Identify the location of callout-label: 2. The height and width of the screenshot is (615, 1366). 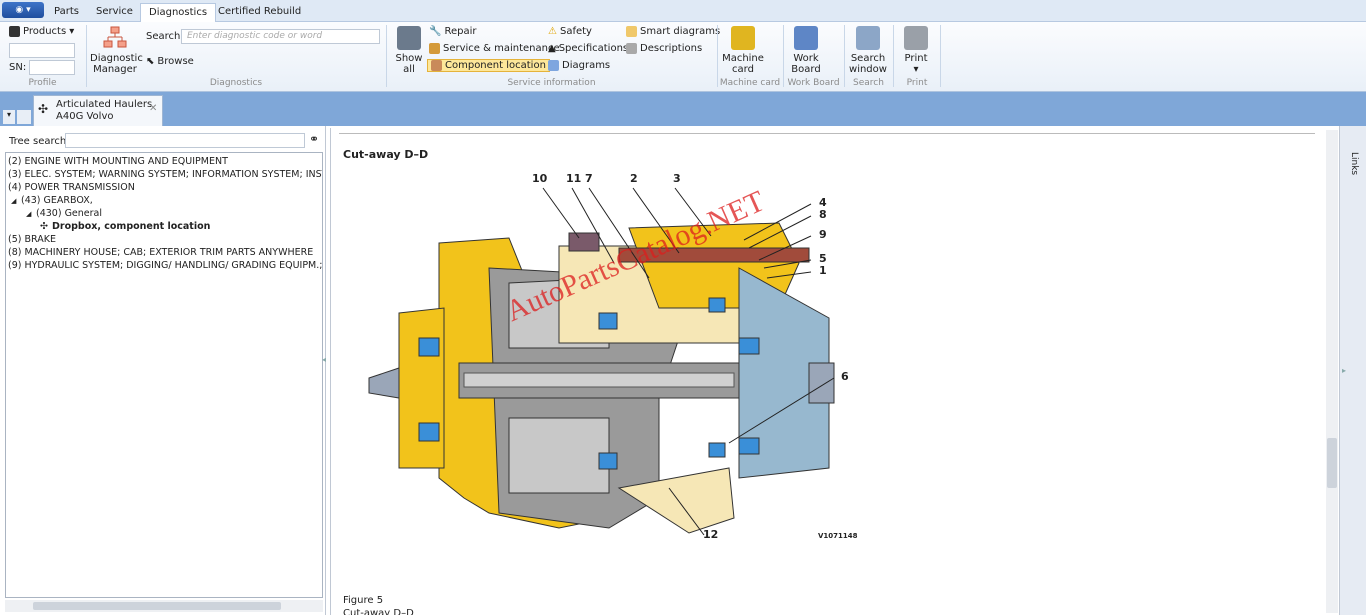
(634, 178).